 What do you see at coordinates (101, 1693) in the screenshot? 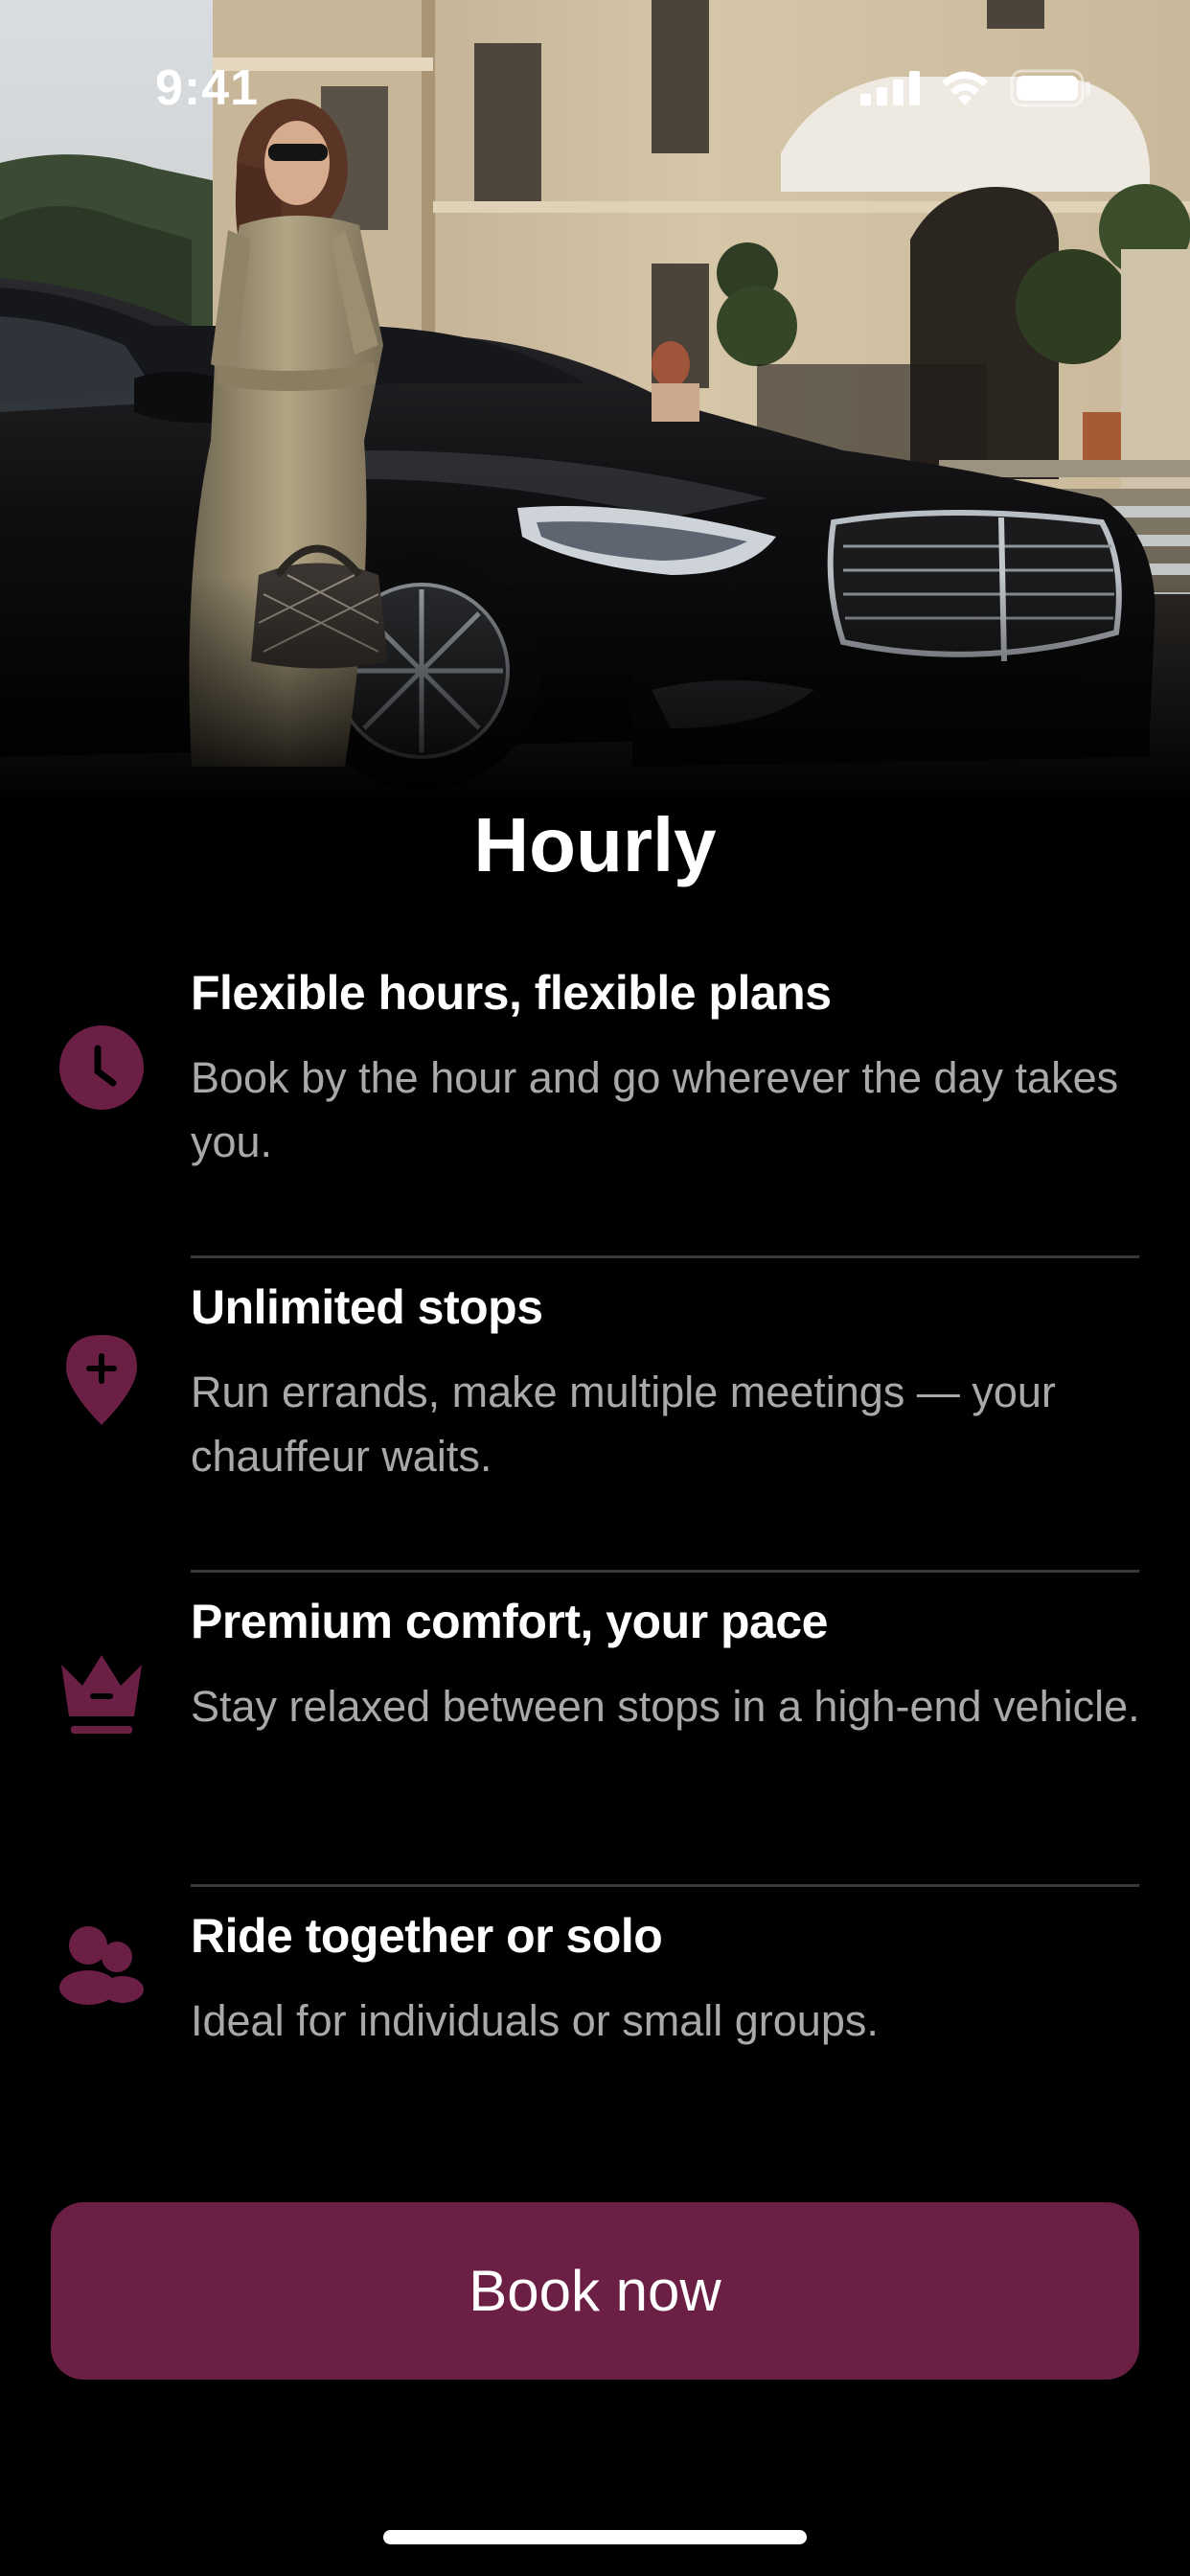
I see `crown-icon` at bounding box center [101, 1693].